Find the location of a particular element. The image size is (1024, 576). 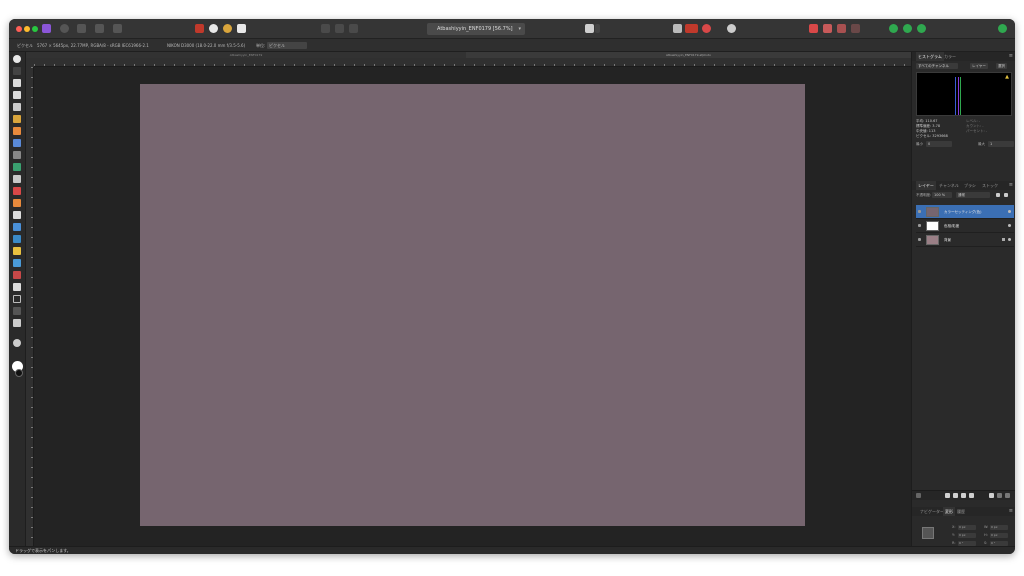

tab-stock: ストック is located at coordinates (990, 185).